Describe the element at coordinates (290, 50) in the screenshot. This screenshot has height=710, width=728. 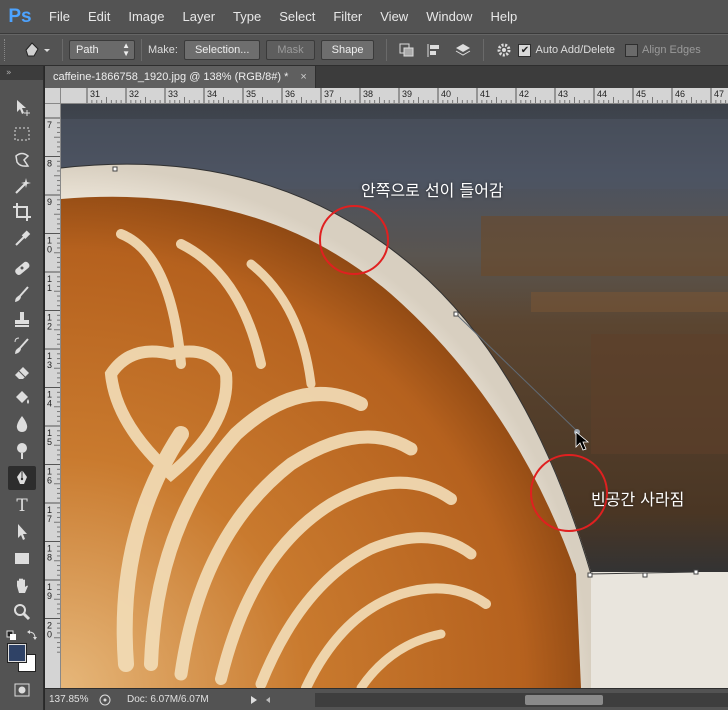
I see `make-mask-button: Mask` at that location.